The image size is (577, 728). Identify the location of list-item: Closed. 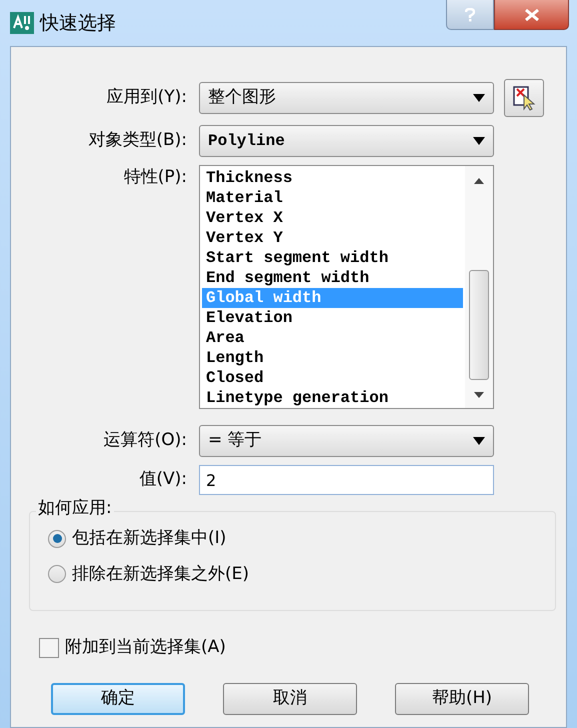
(332, 378).